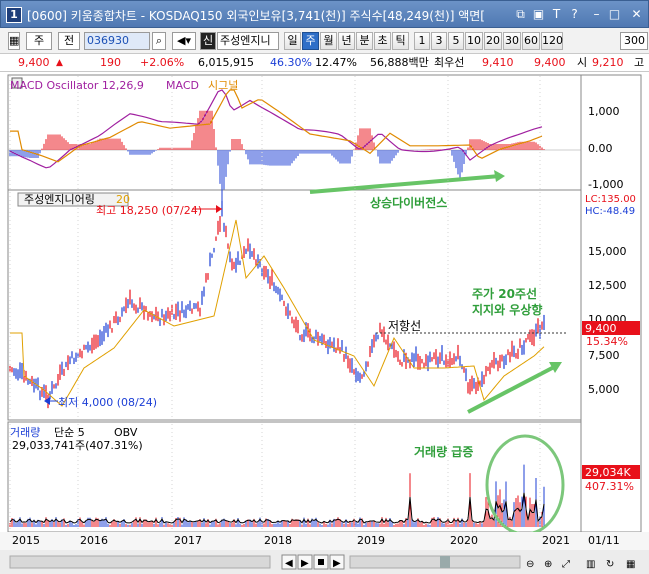  I want to click on stop-icon, so click(321, 562).